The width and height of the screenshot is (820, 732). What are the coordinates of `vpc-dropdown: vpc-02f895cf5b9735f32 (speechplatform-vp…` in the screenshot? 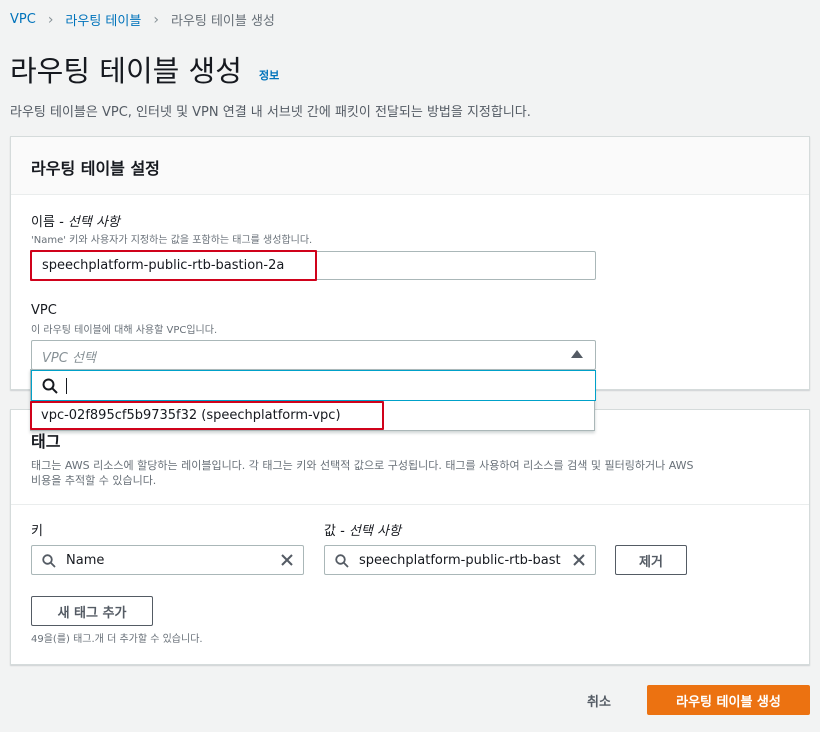 It's located at (313, 400).